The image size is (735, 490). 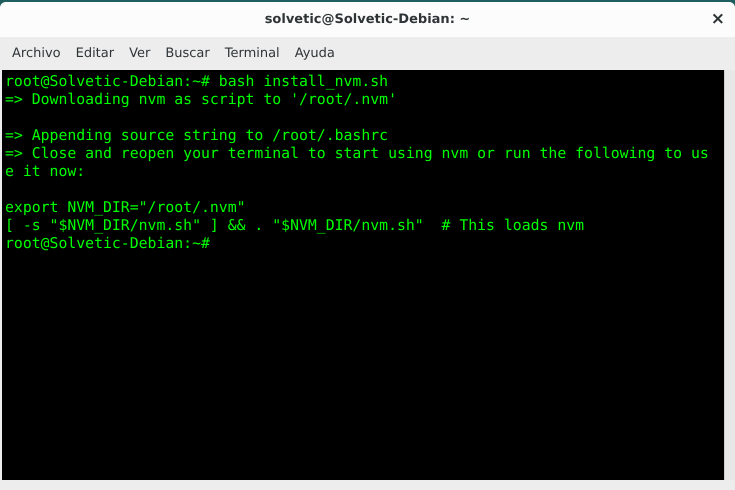 I want to click on terminal-line: => Downloading nvm as script to '/root/.nvm', so click(x=201, y=100).